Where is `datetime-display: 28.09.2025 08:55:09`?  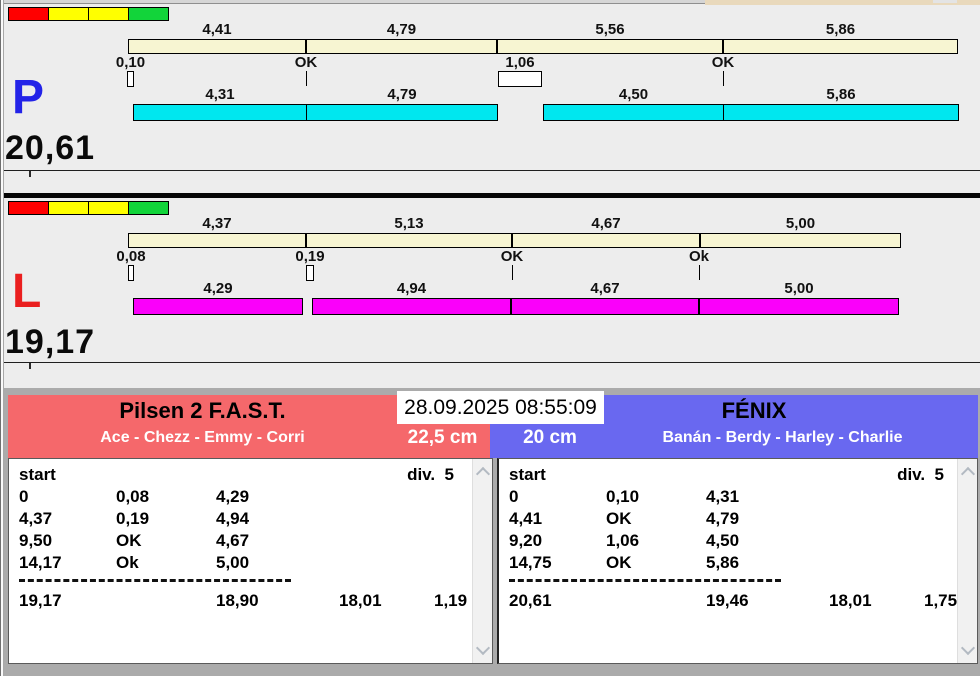
datetime-display: 28.09.2025 08:55:09 is located at coordinates (500, 407).